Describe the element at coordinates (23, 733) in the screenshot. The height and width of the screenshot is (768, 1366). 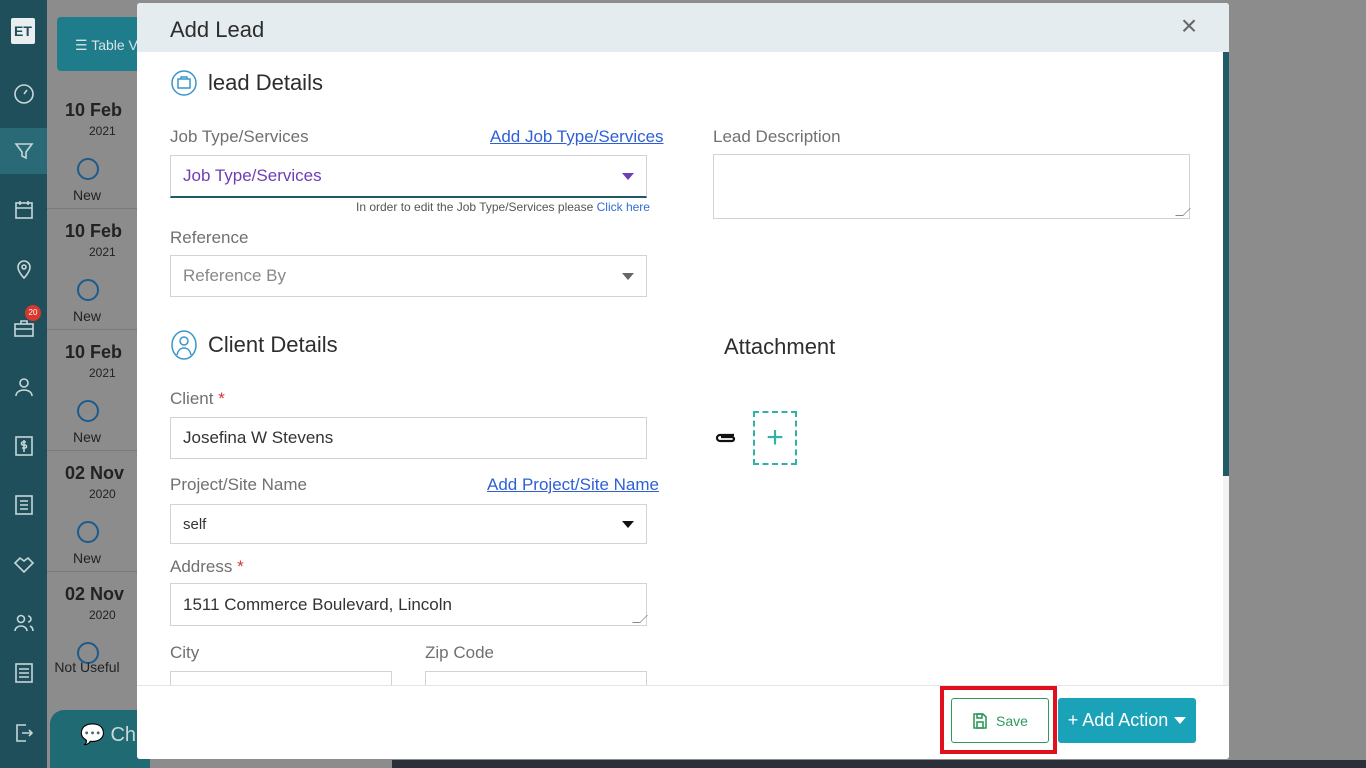
I see `logout-icon` at that location.